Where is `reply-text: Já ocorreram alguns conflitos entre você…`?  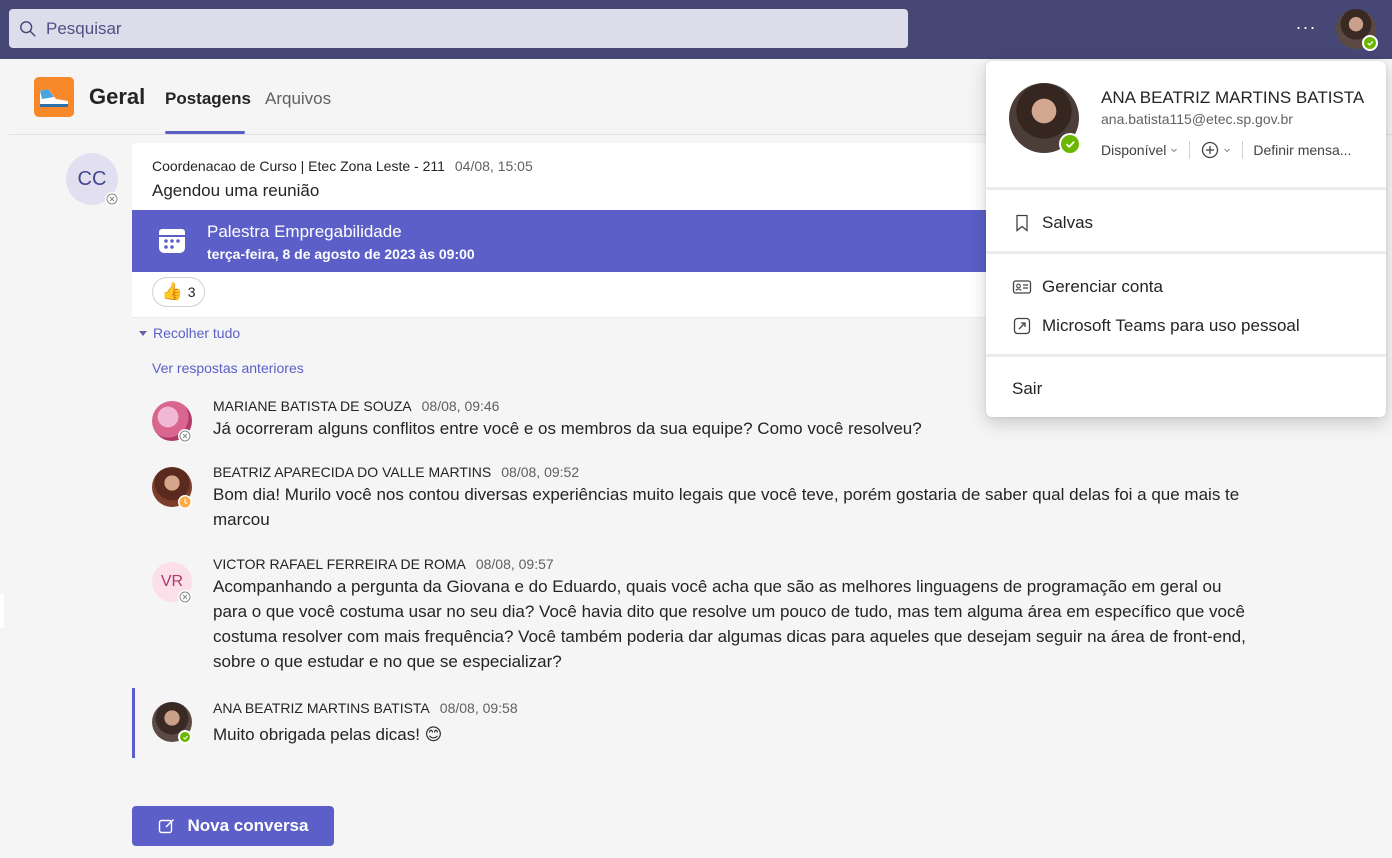
reply-text: Já ocorreram alguns conflitos entre você… is located at coordinates (567, 428).